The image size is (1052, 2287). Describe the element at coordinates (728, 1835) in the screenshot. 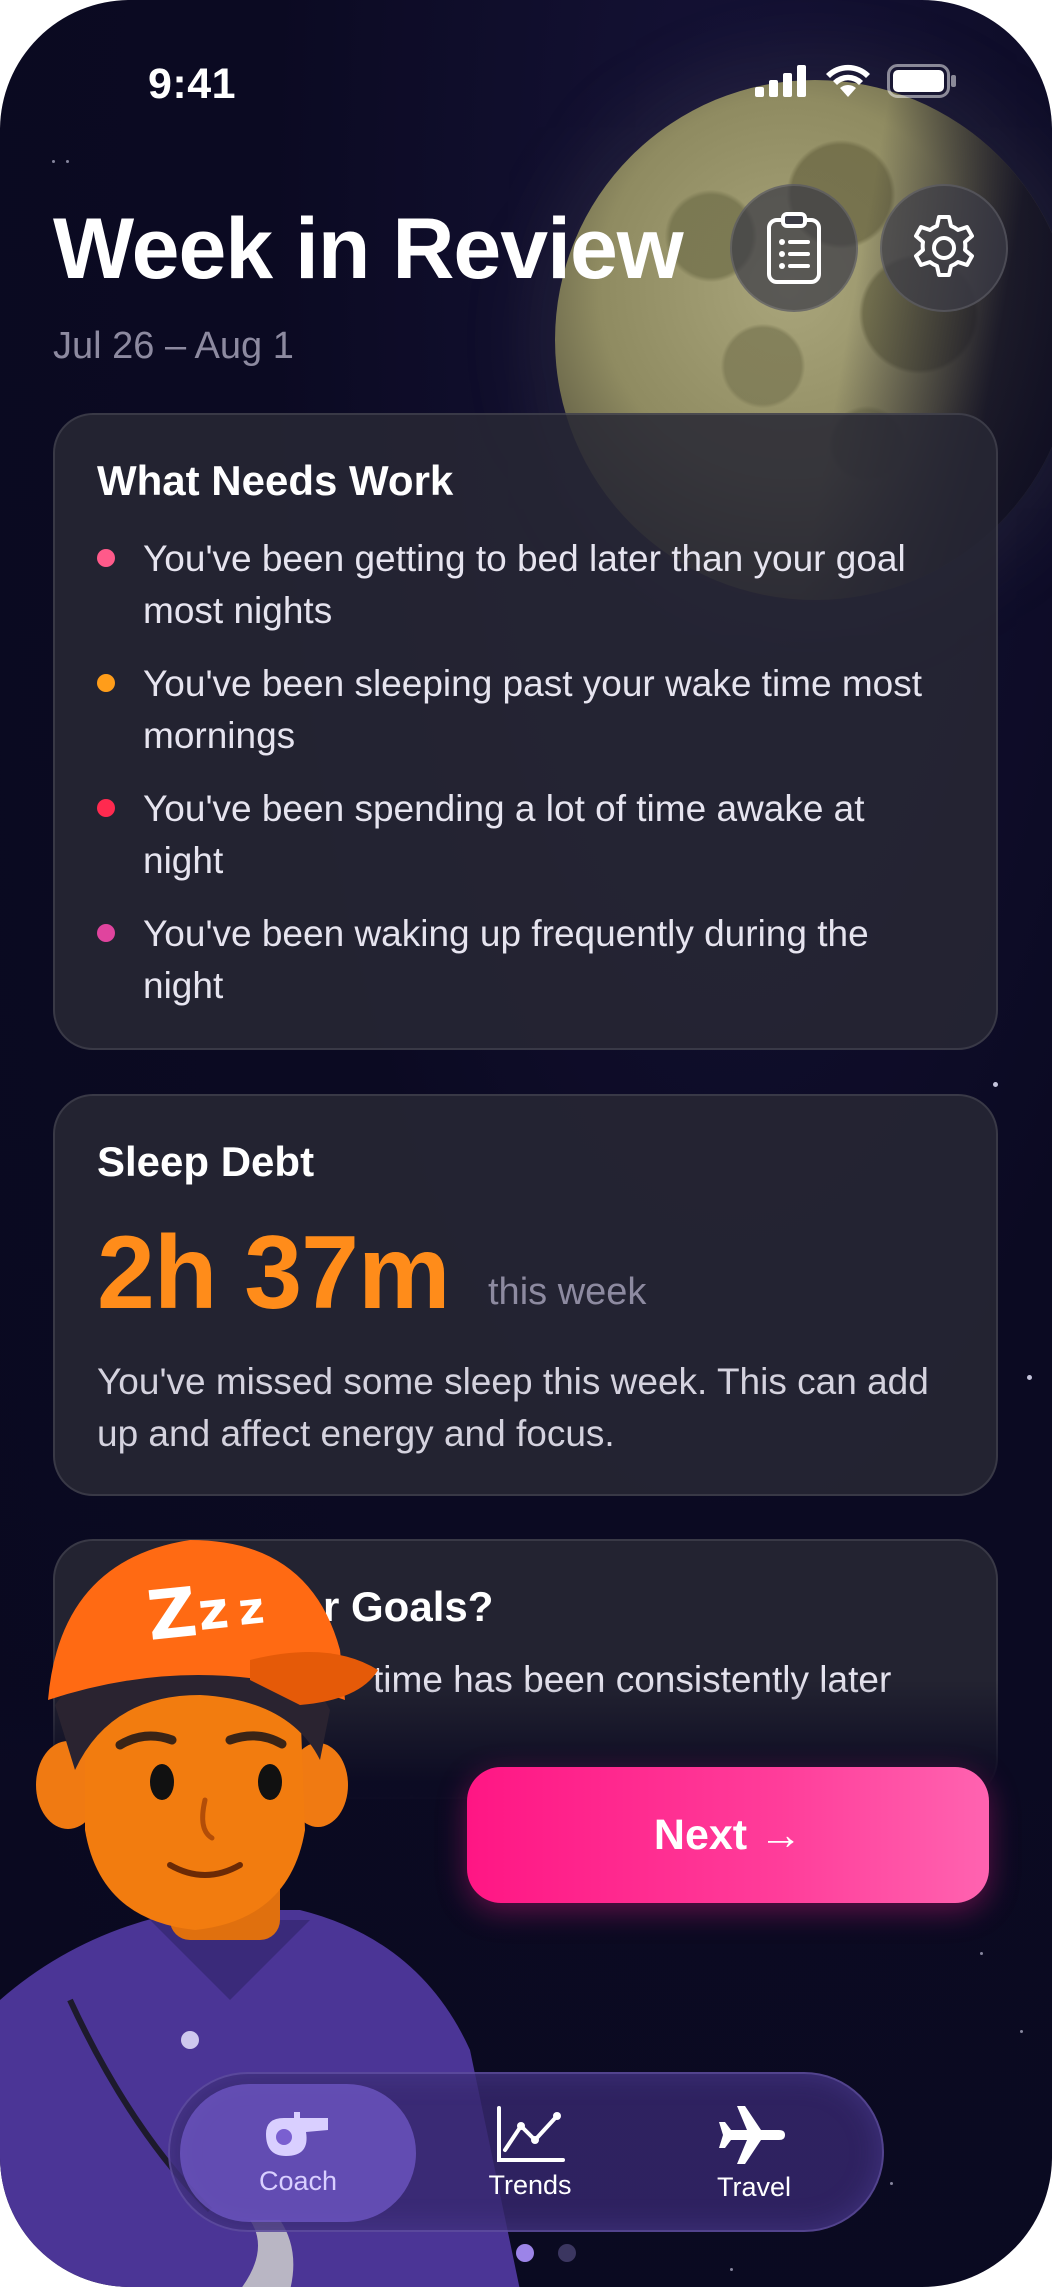

I see `next-button: Next →` at that location.